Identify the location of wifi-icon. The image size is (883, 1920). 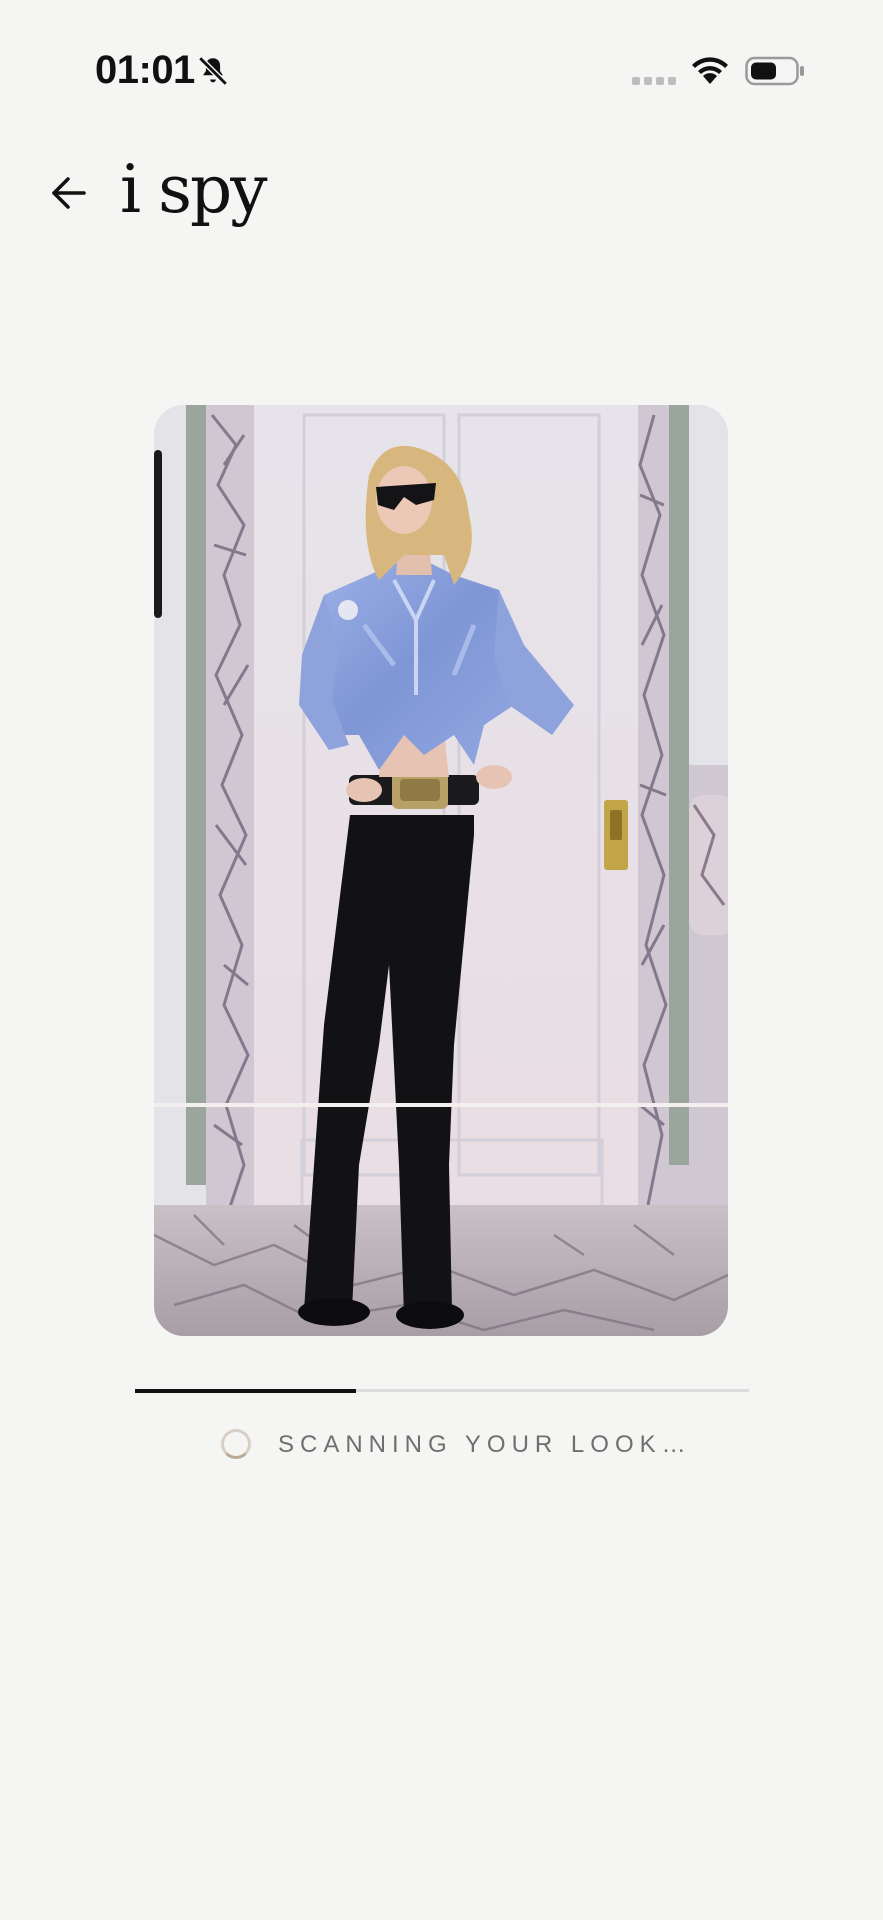
(710, 70).